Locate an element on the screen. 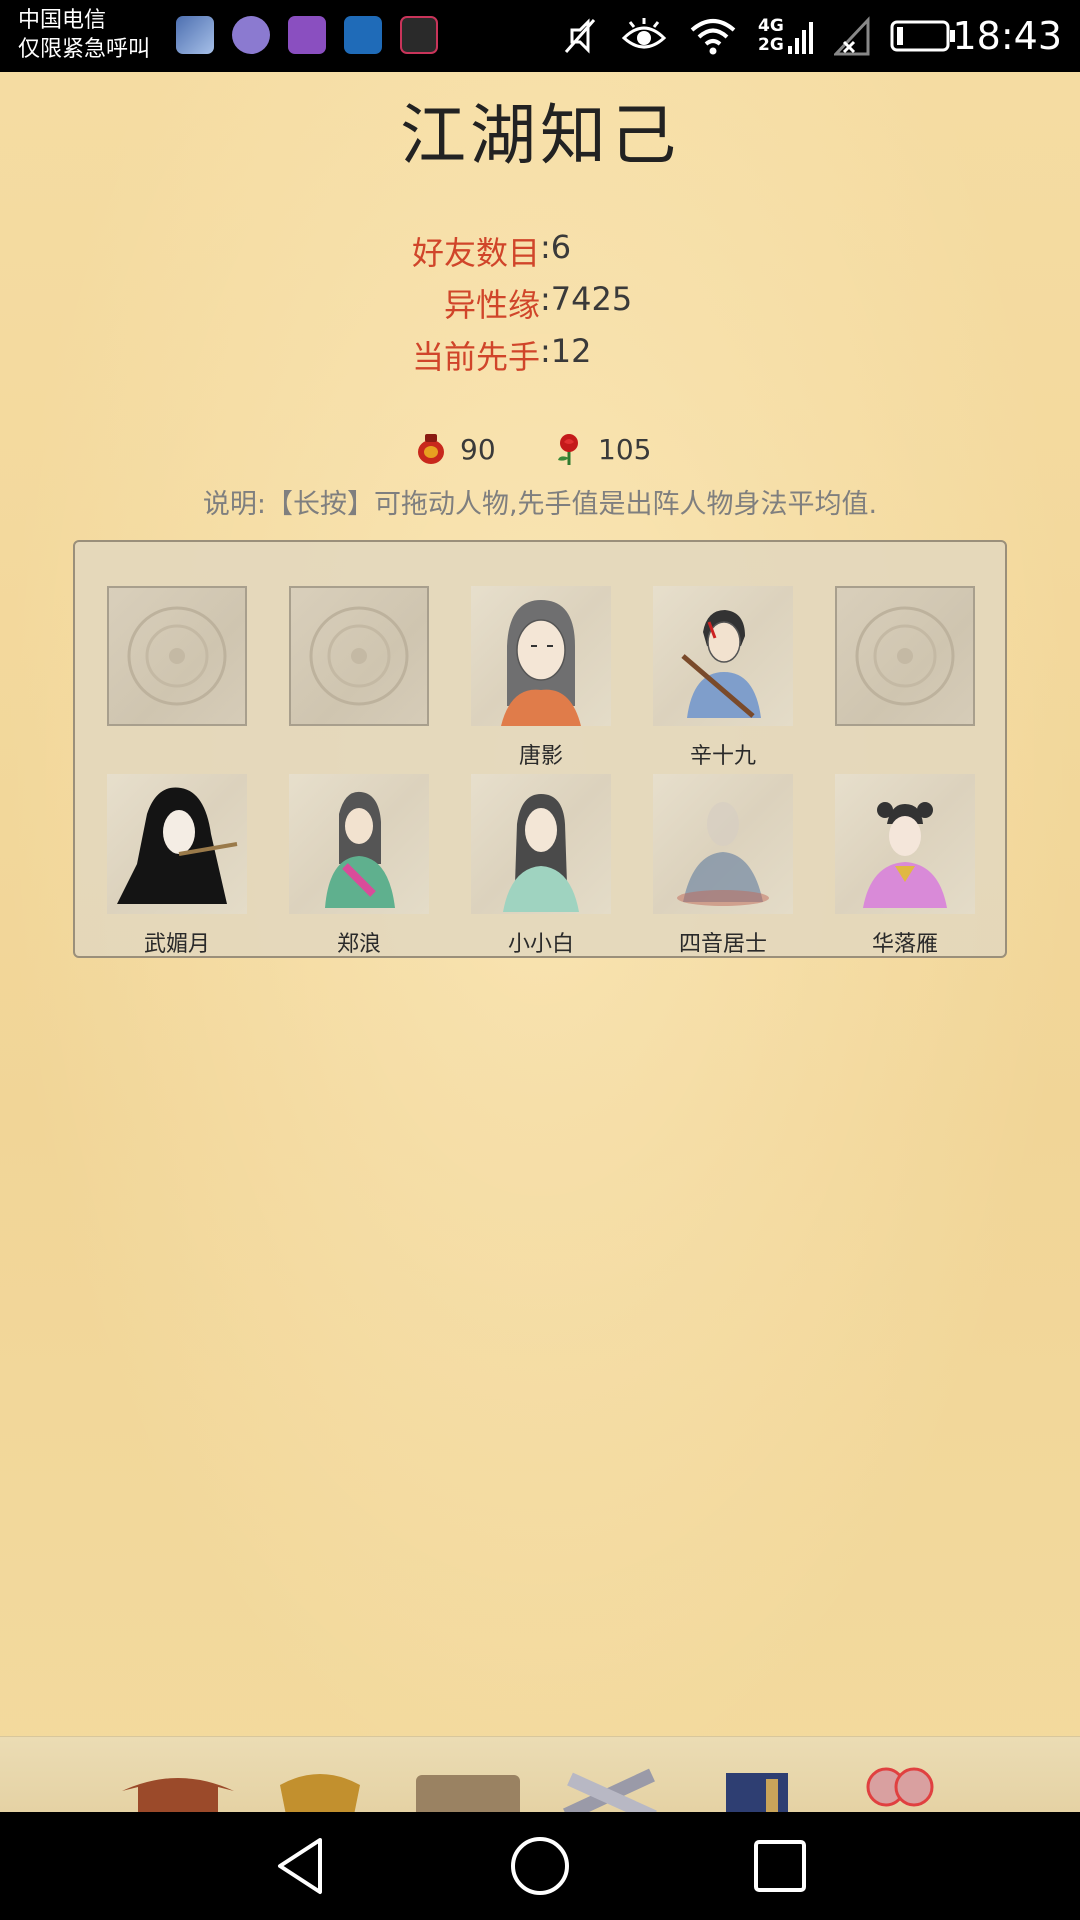 The image size is (1080, 1920). back-triangle-icon is located at coordinates (300, 1866).